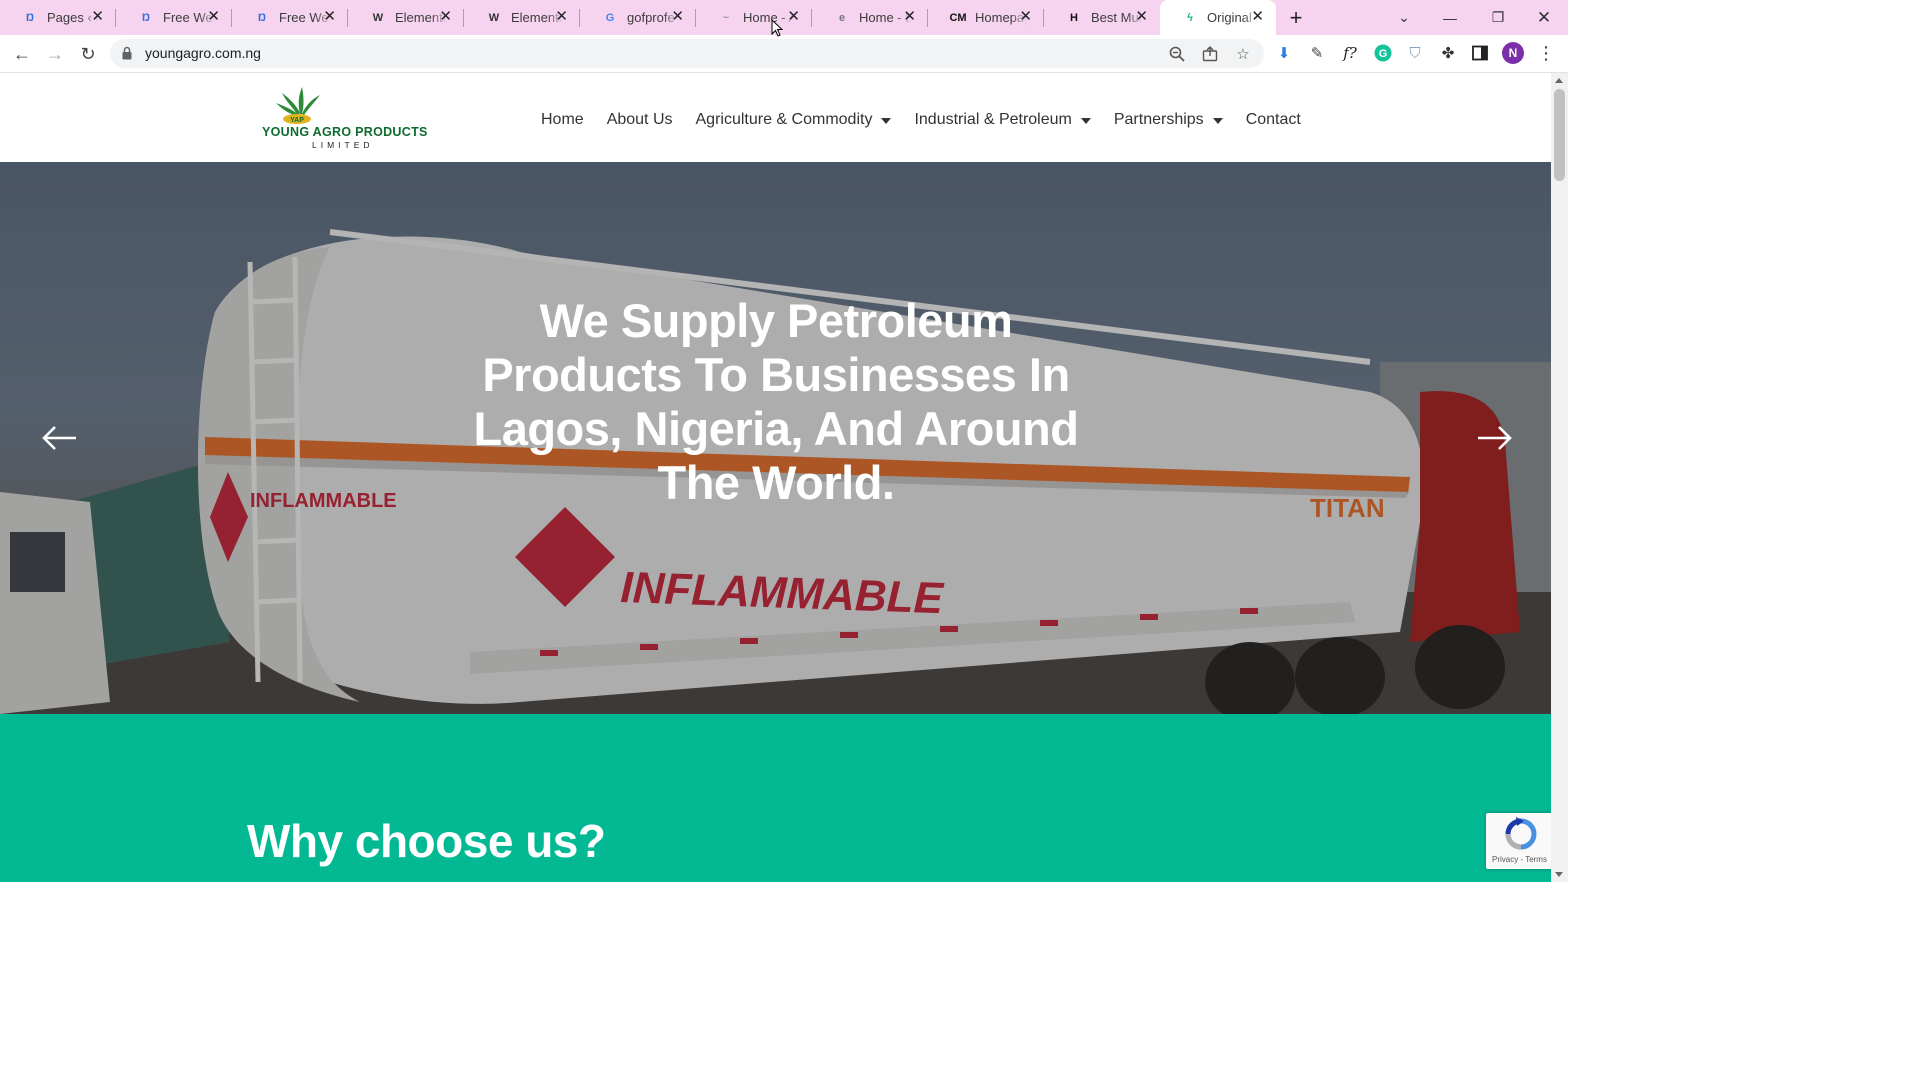  Describe the element at coordinates (297, 120) in the screenshot. I see `svg-text: YAP` at that location.